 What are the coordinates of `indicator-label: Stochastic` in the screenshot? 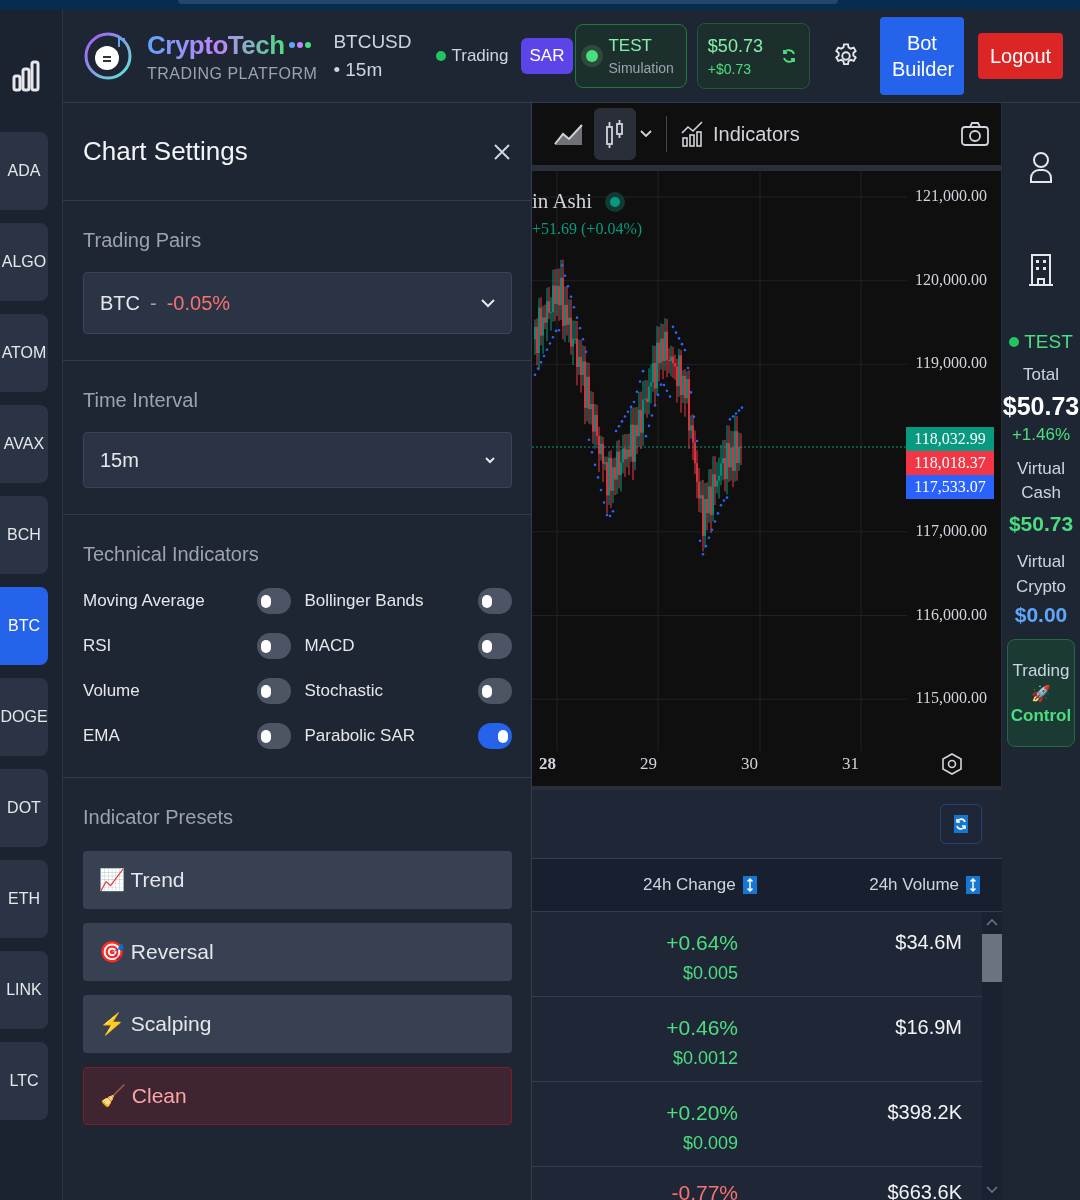 It's located at (343, 691).